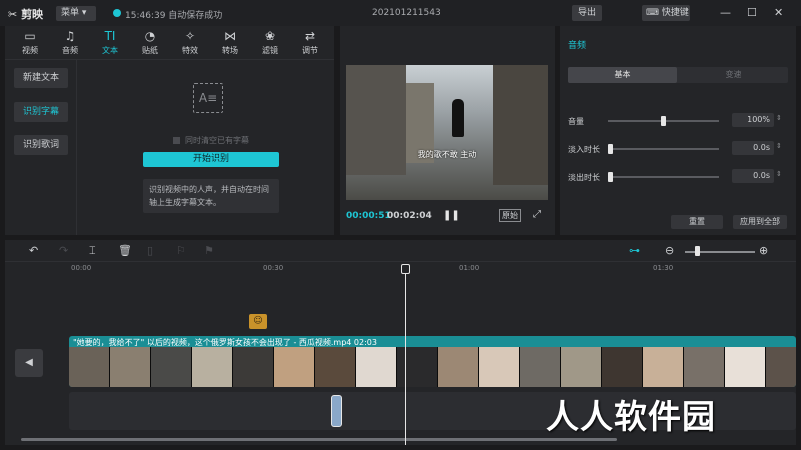 The width and height of the screenshot is (801, 450). I want to click on sidebar-item-new-text: 新建文本, so click(41, 78).